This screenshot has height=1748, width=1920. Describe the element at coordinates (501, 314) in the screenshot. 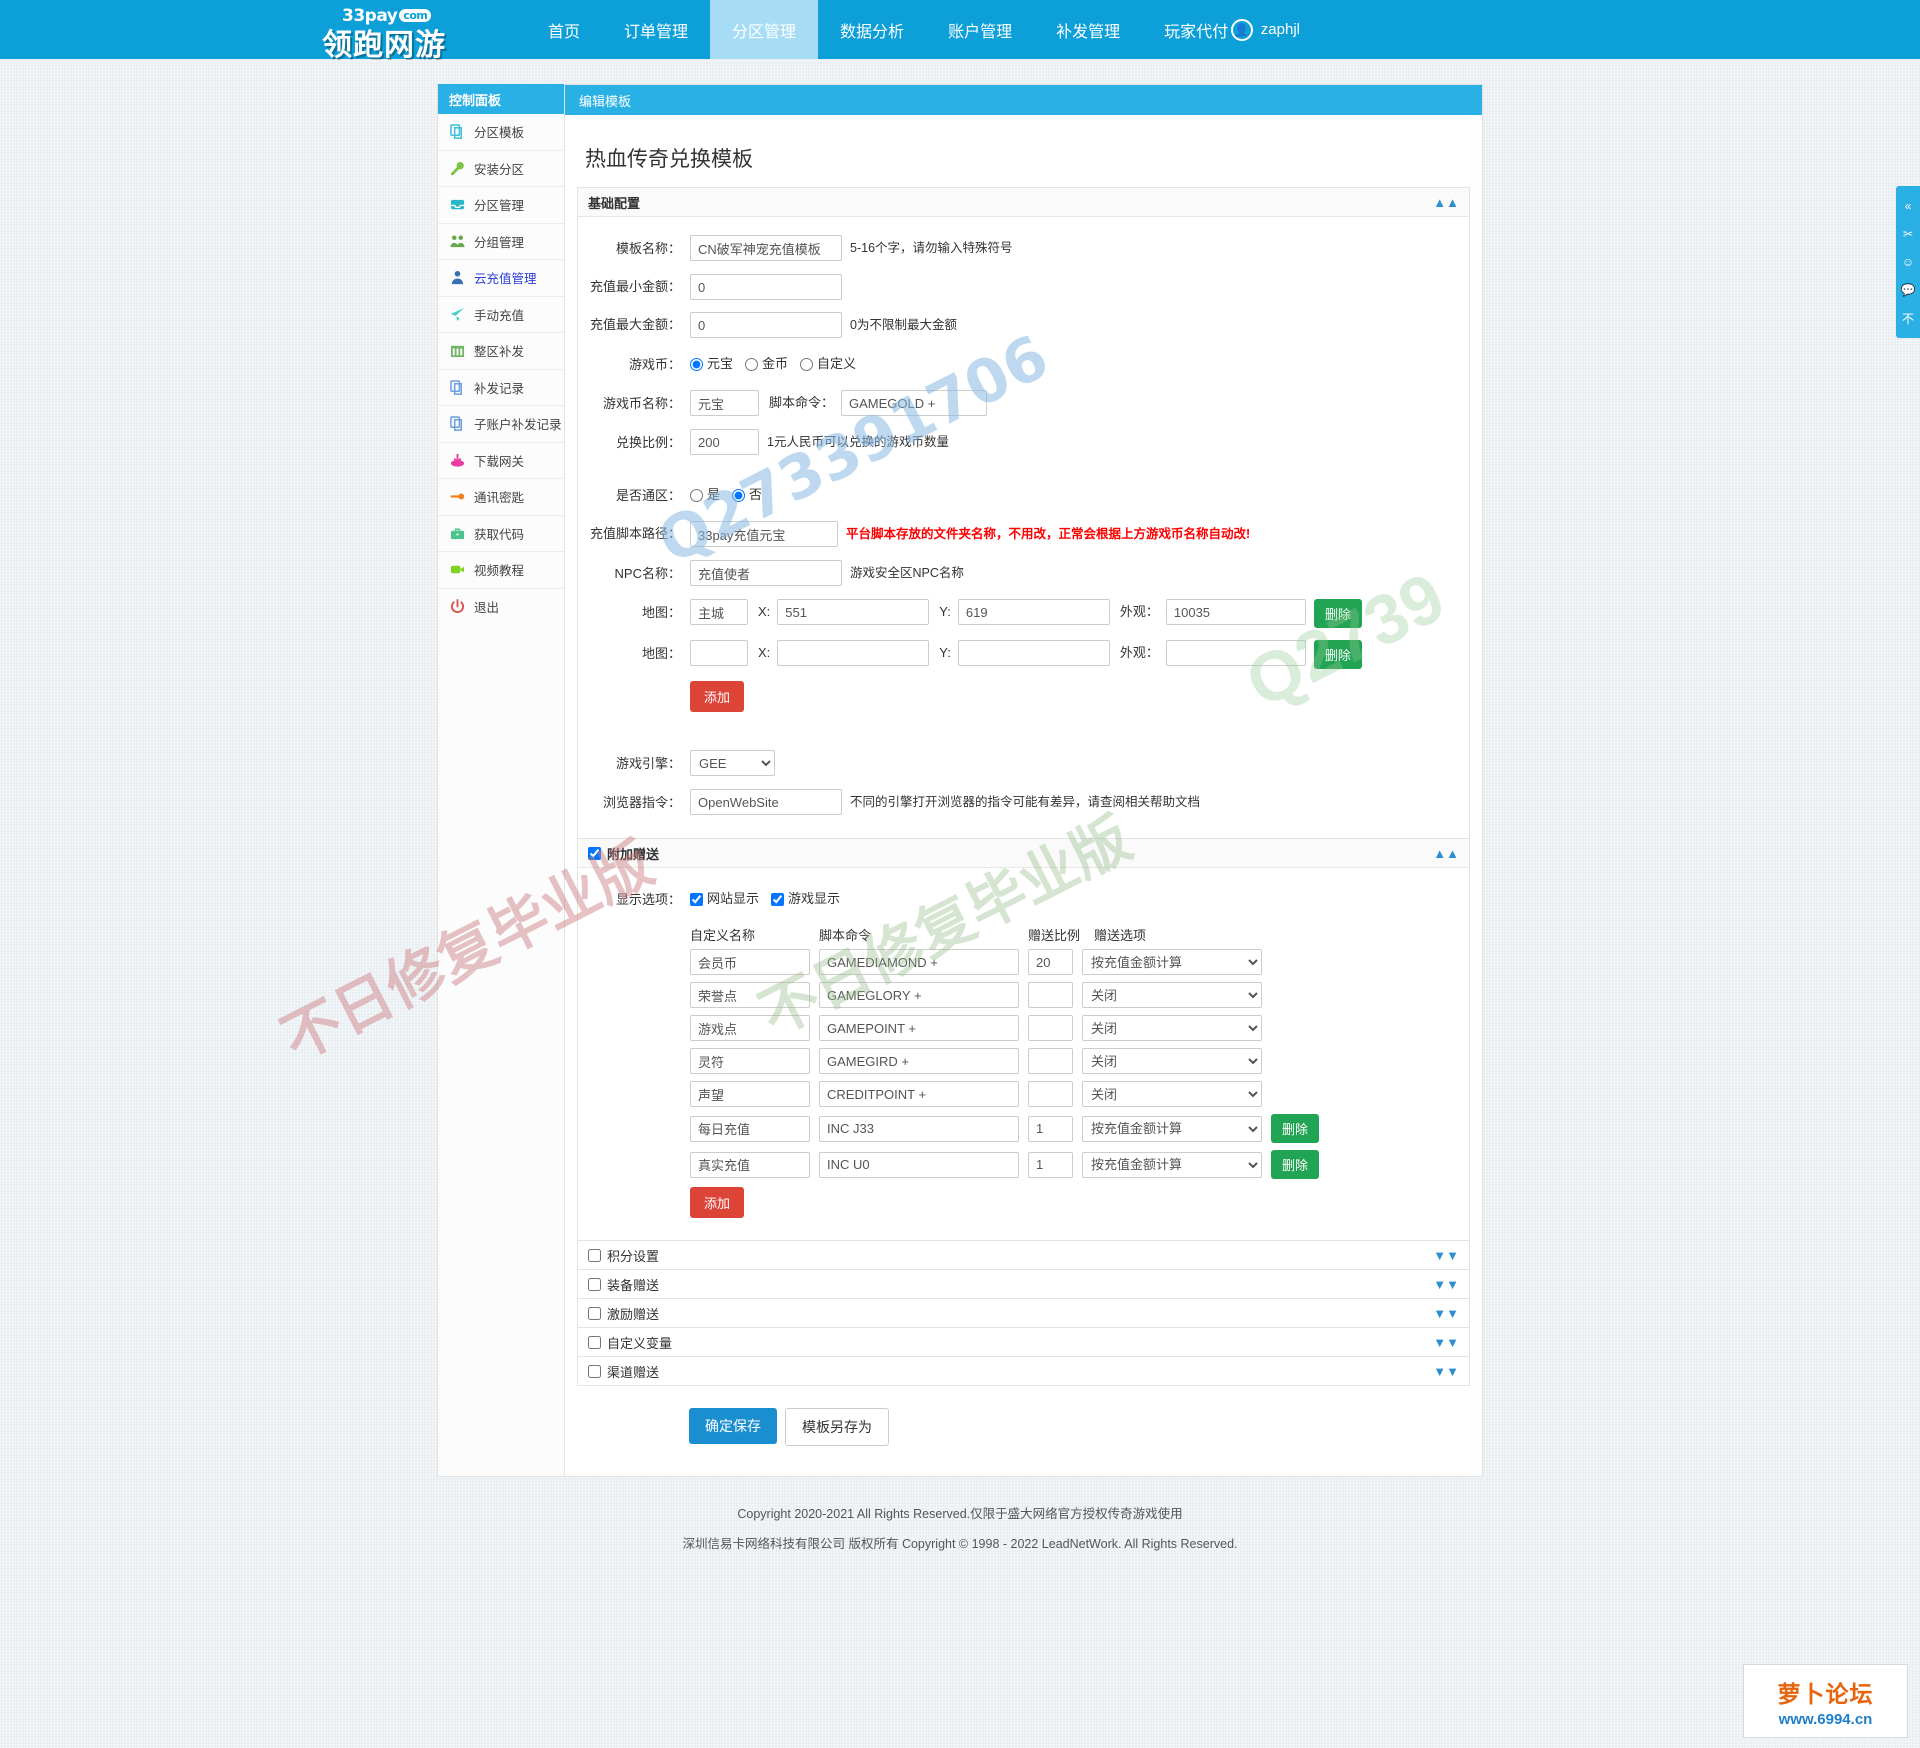

I see `sidebar-item-5: 手动充值` at that location.